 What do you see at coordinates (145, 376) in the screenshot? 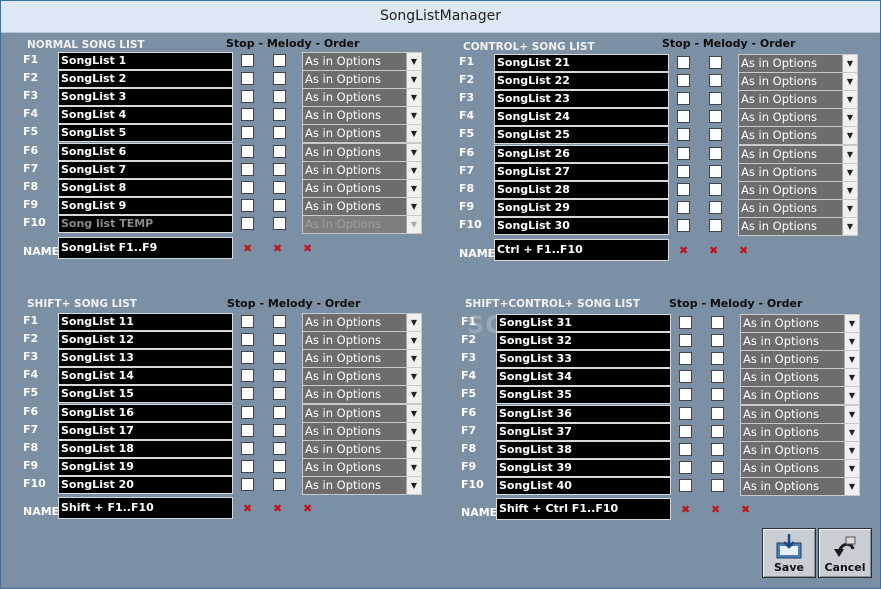
I see `song-list-name-field: SongList 14` at bounding box center [145, 376].